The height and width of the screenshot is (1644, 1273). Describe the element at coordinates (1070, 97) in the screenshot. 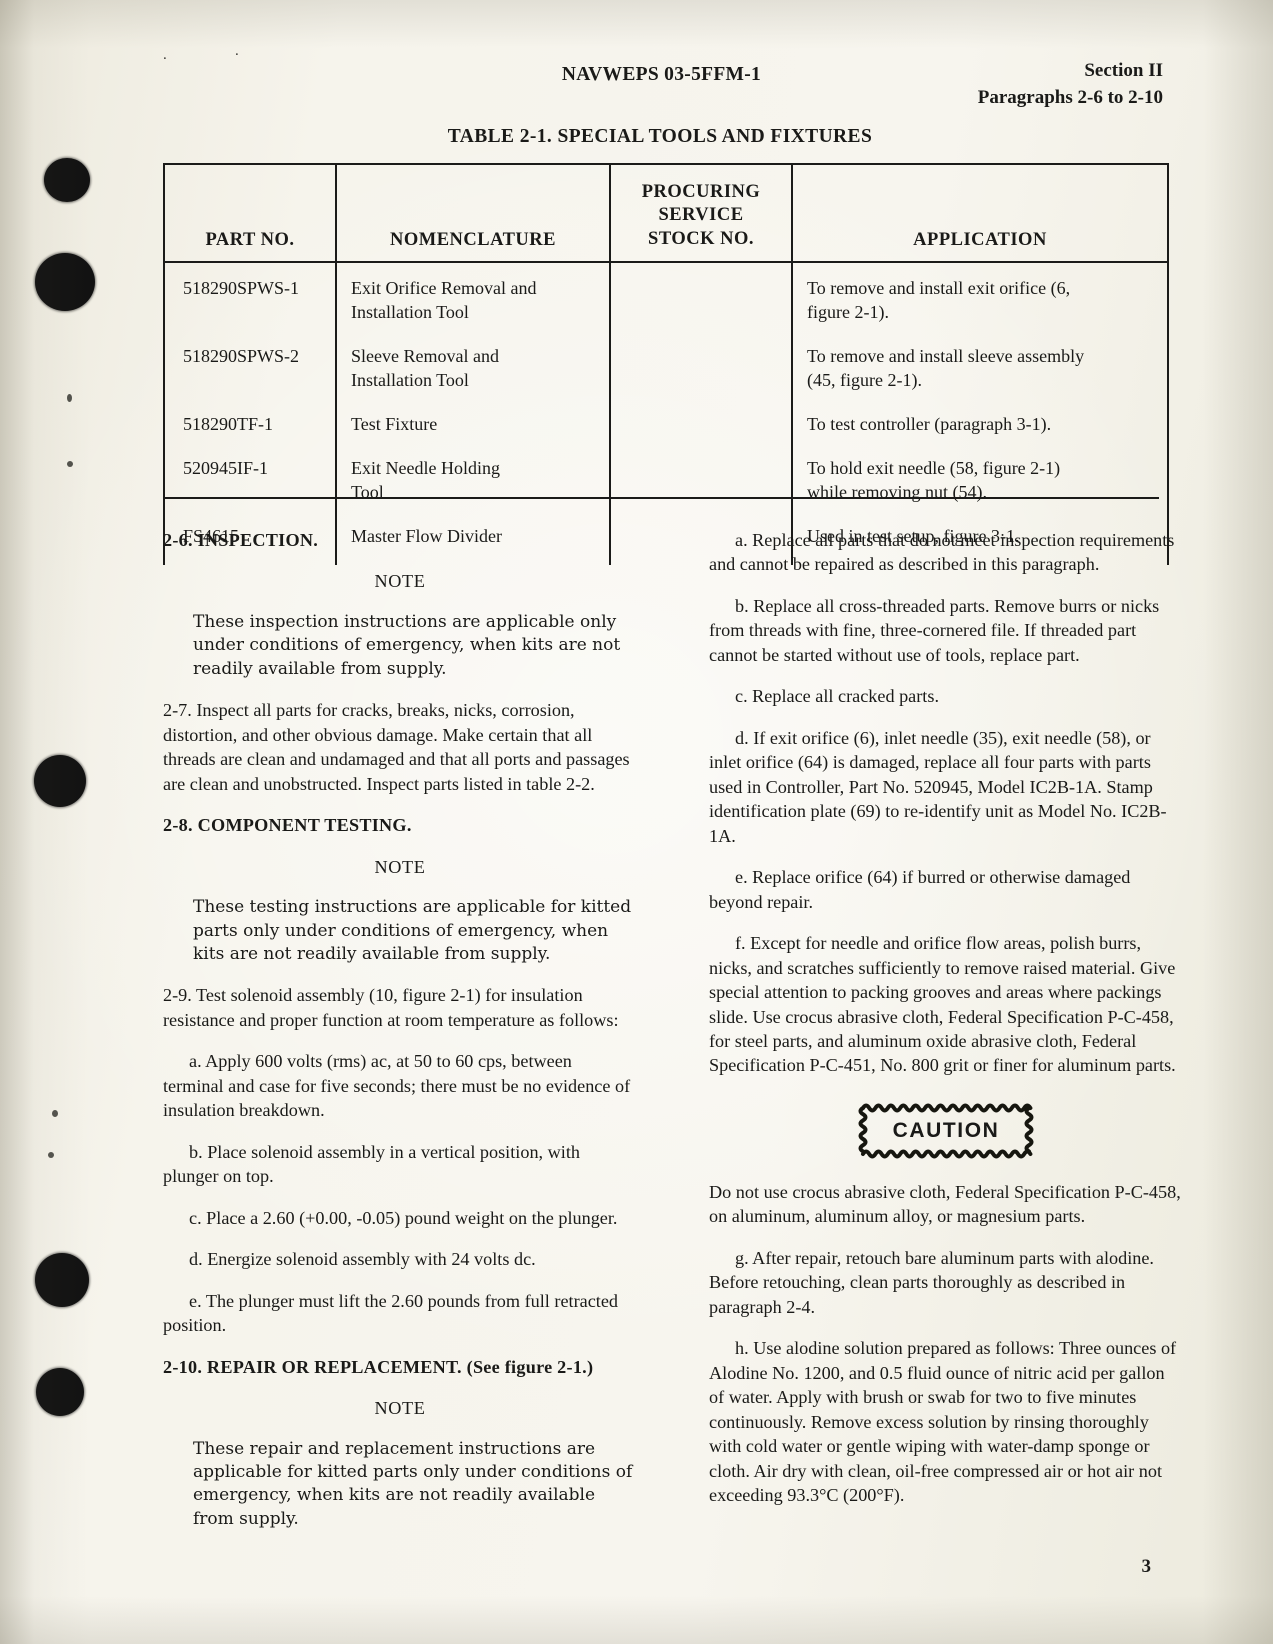

I see `paragraph-range-label: Paragraphs 2-6 to 2-10` at that location.